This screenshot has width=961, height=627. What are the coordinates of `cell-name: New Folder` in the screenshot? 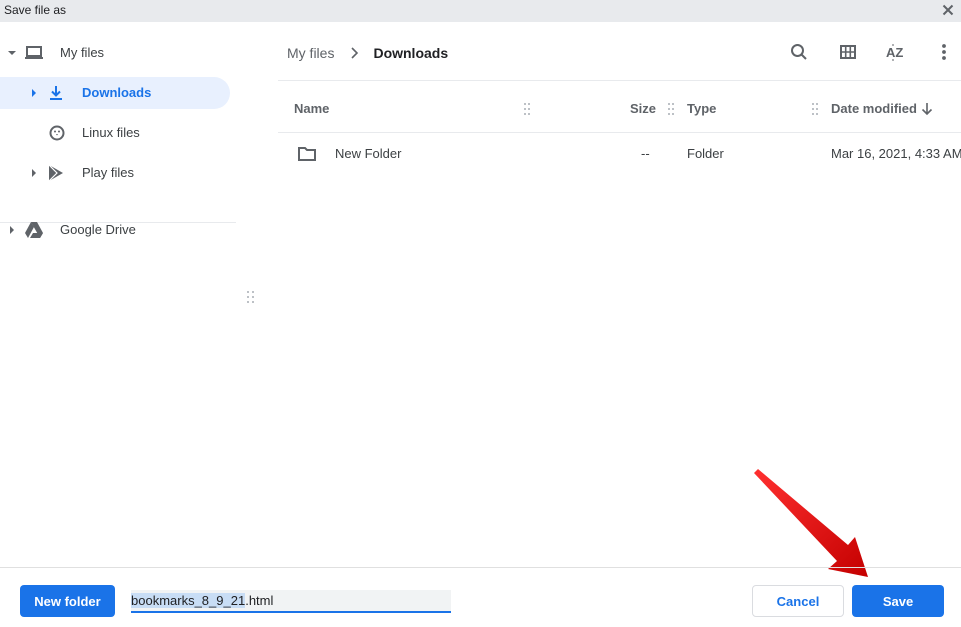 It's located at (368, 153).